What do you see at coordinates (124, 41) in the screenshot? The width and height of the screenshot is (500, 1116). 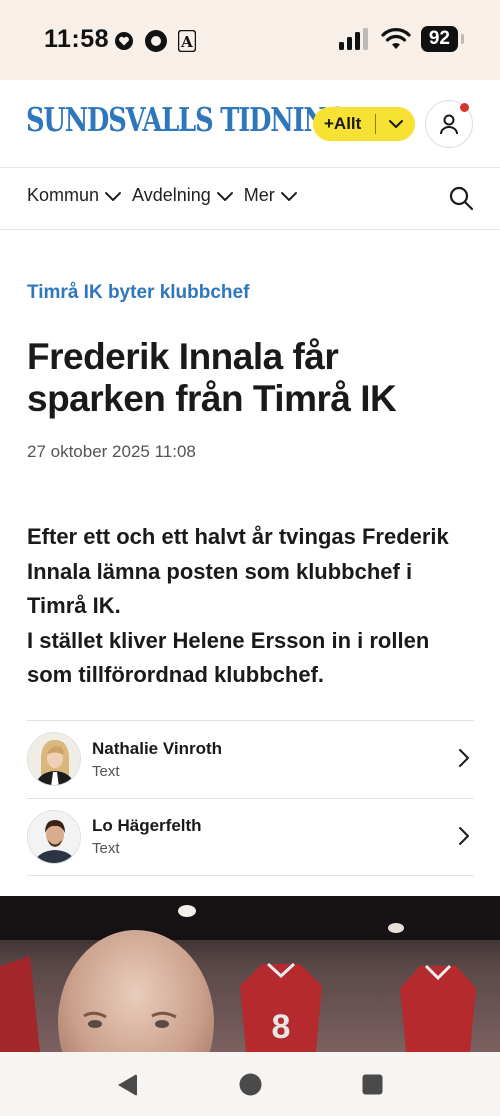 I see `heart-badge-icon` at bounding box center [124, 41].